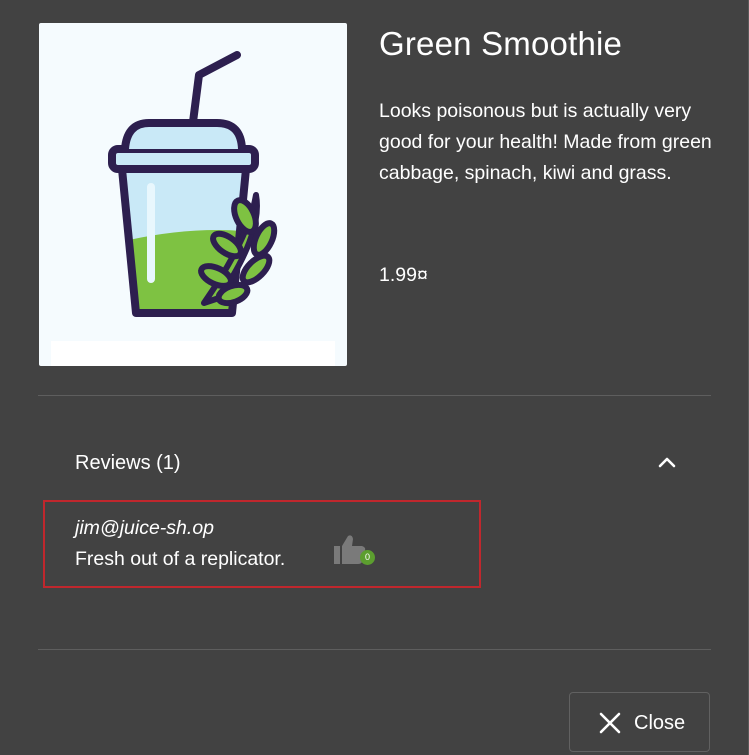 This screenshot has width=749, height=755. What do you see at coordinates (128, 463) in the screenshot?
I see `reviews-title: Reviews (1)` at bounding box center [128, 463].